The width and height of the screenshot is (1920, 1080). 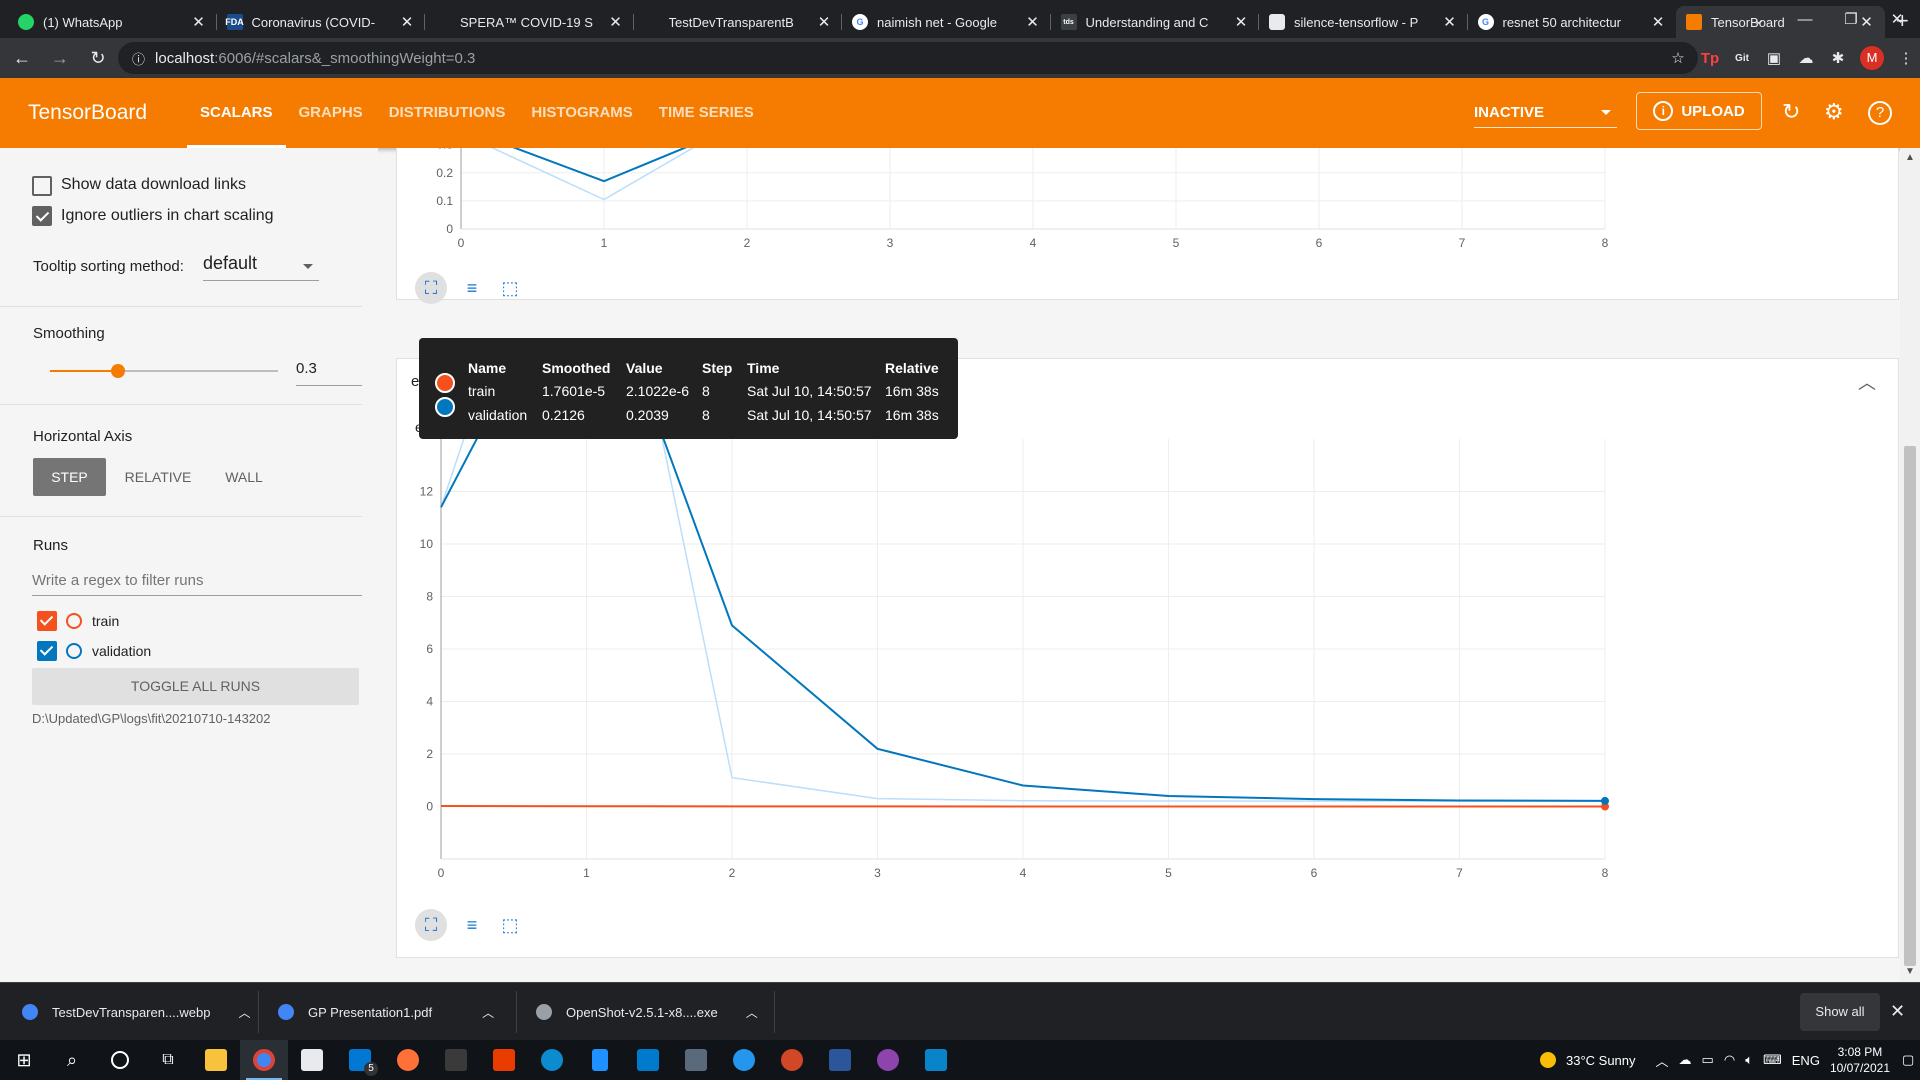 I want to click on scroll-down-icon: ▼, so click(x=1910, y=971).